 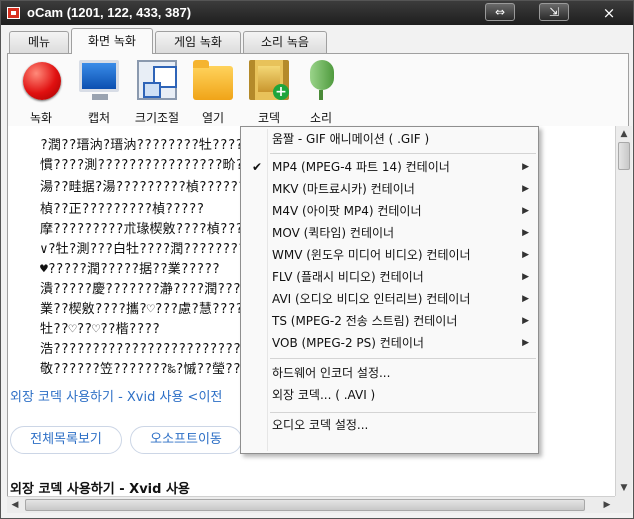 I want to click on tab-menu: 메뉴, so click(x=39, y=42).